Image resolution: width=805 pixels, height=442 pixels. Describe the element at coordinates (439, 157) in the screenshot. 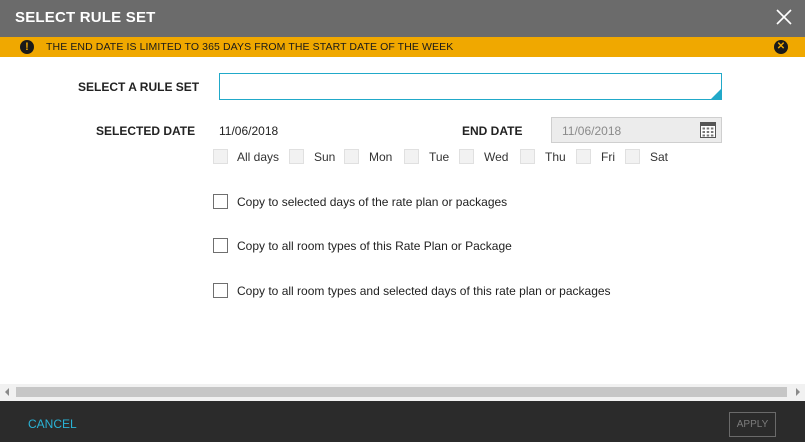

I see `tue-label: Tue` at that location.